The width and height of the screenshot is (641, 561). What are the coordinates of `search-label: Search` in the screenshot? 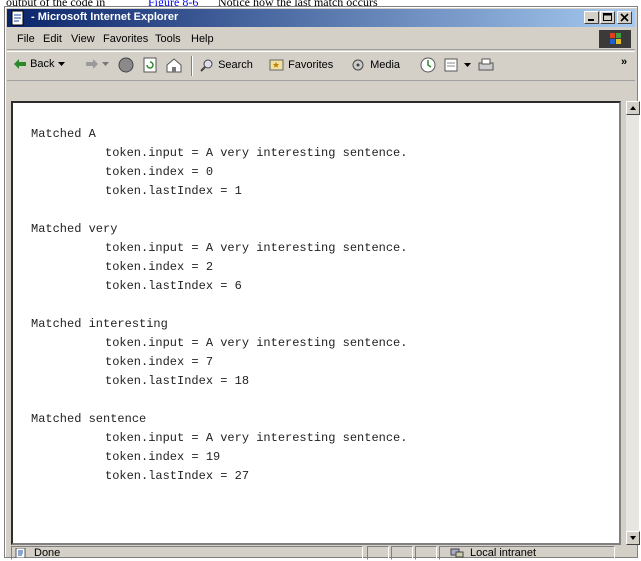 It's located at (235, 64).